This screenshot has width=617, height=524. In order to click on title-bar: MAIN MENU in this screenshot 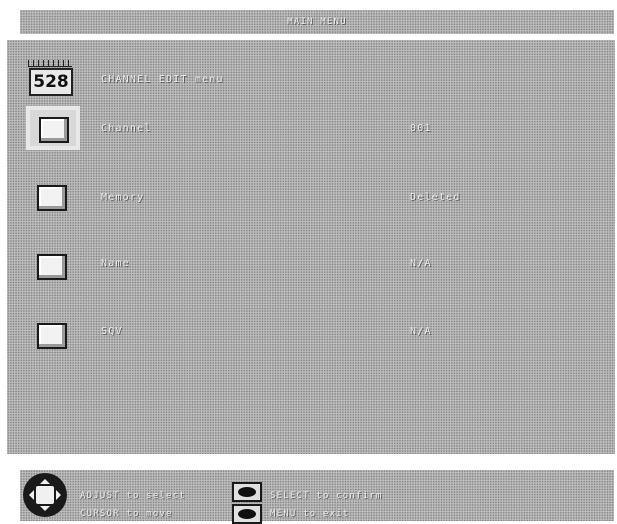, I will do `click(317, 22)`.